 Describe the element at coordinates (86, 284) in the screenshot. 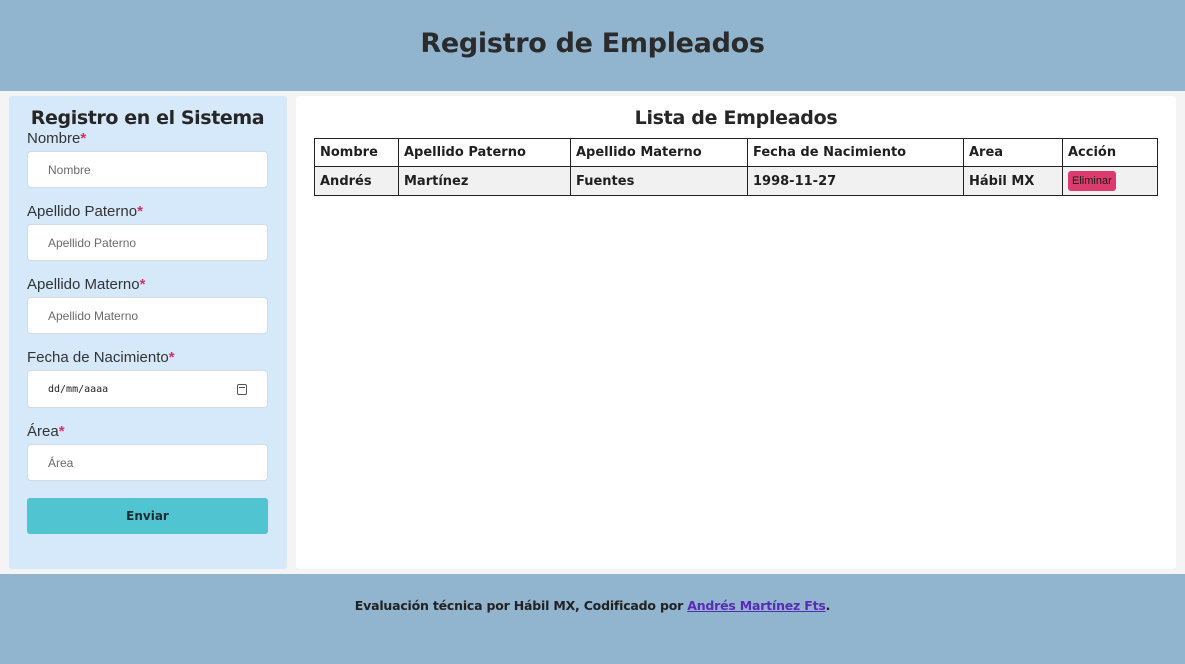

I see `apellido-materno-label: Apellido Materno*` at that location.